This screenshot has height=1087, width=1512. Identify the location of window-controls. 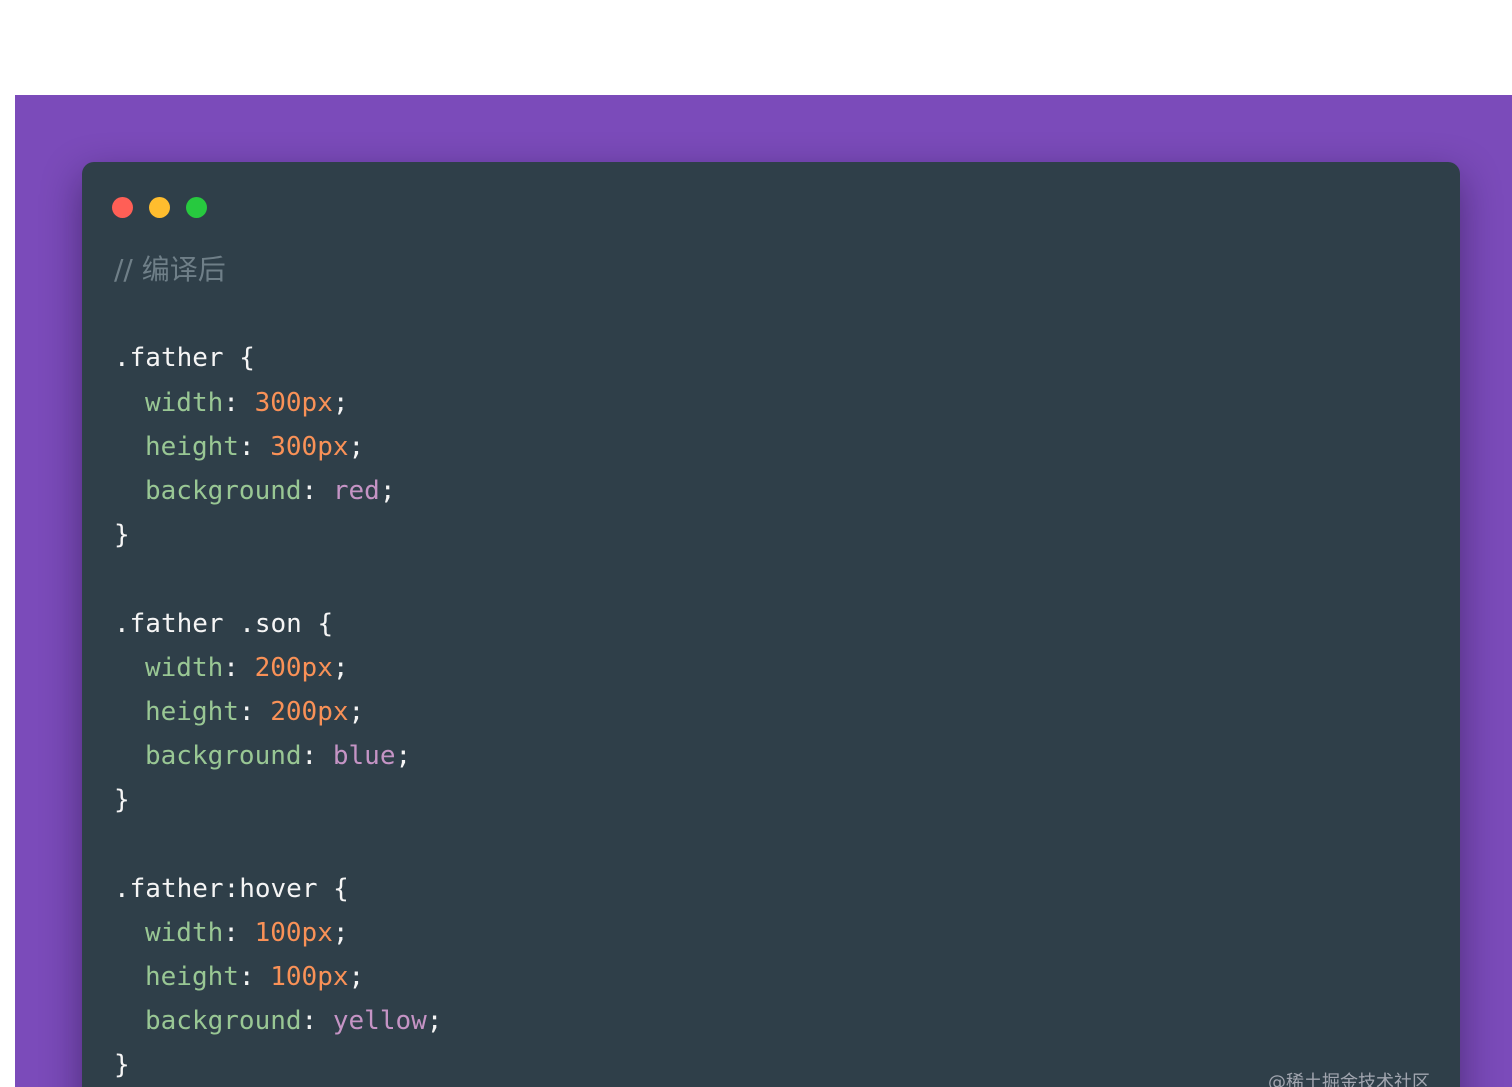
(159, 207).